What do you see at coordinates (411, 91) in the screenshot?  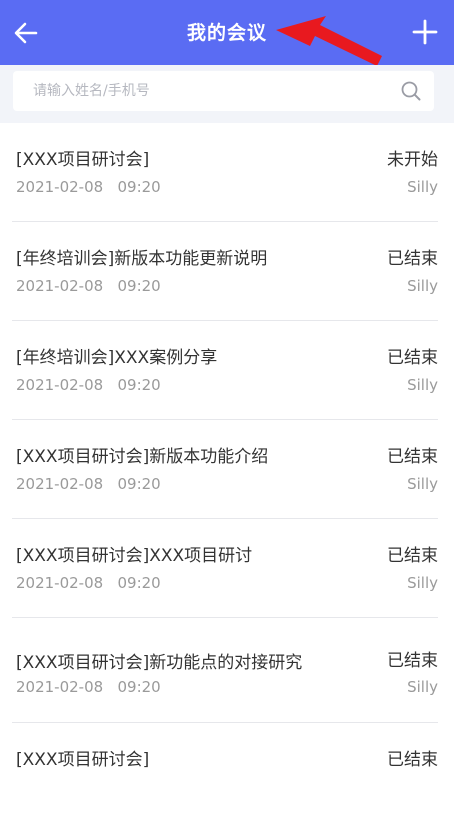 I see `search-icon` at bounding box center [411, 91].